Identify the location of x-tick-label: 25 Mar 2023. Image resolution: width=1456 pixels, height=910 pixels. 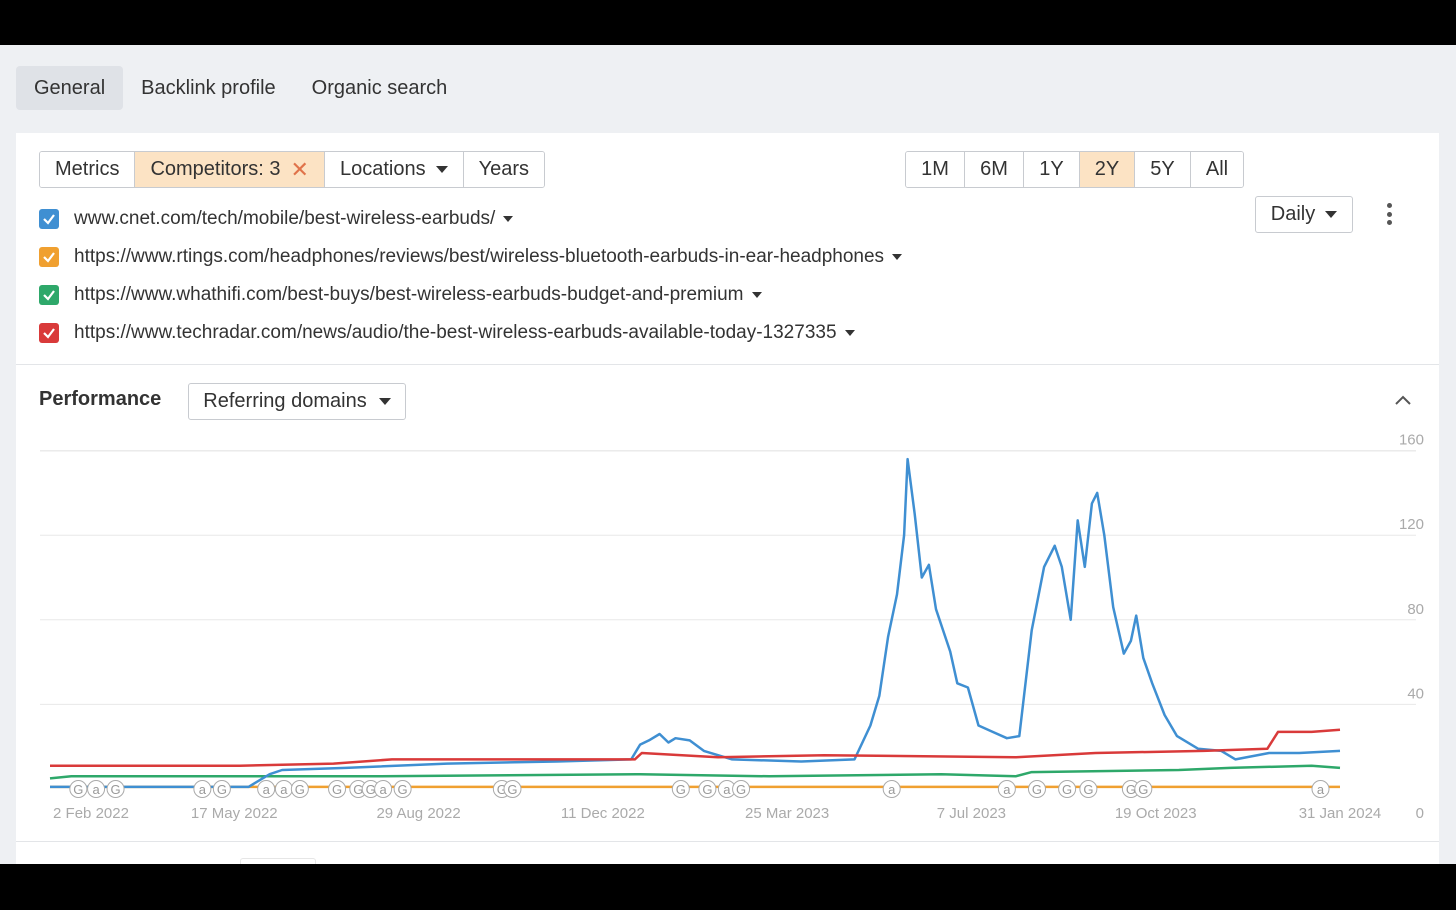
(787, 813).